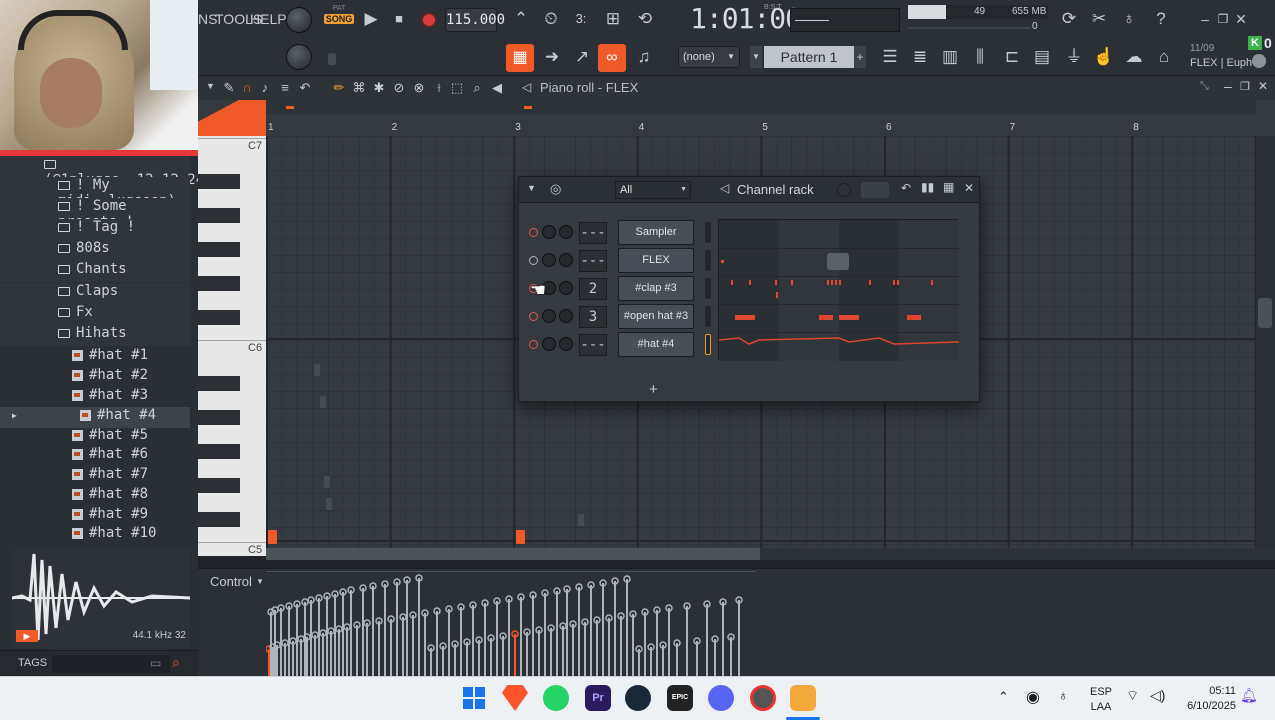 The image size is (1275, 720). What do you see at coordinates (516, 623) in the screenshot?
I see `velocity-lane` at bounding box center [516, 623].